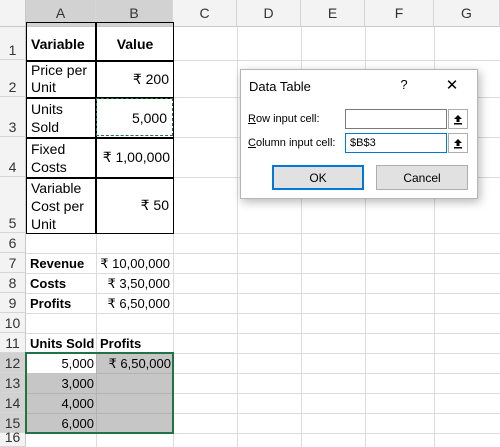 This screenshot has width=500, height=447. I want to click on column-header-g: G, so click(467, 13).